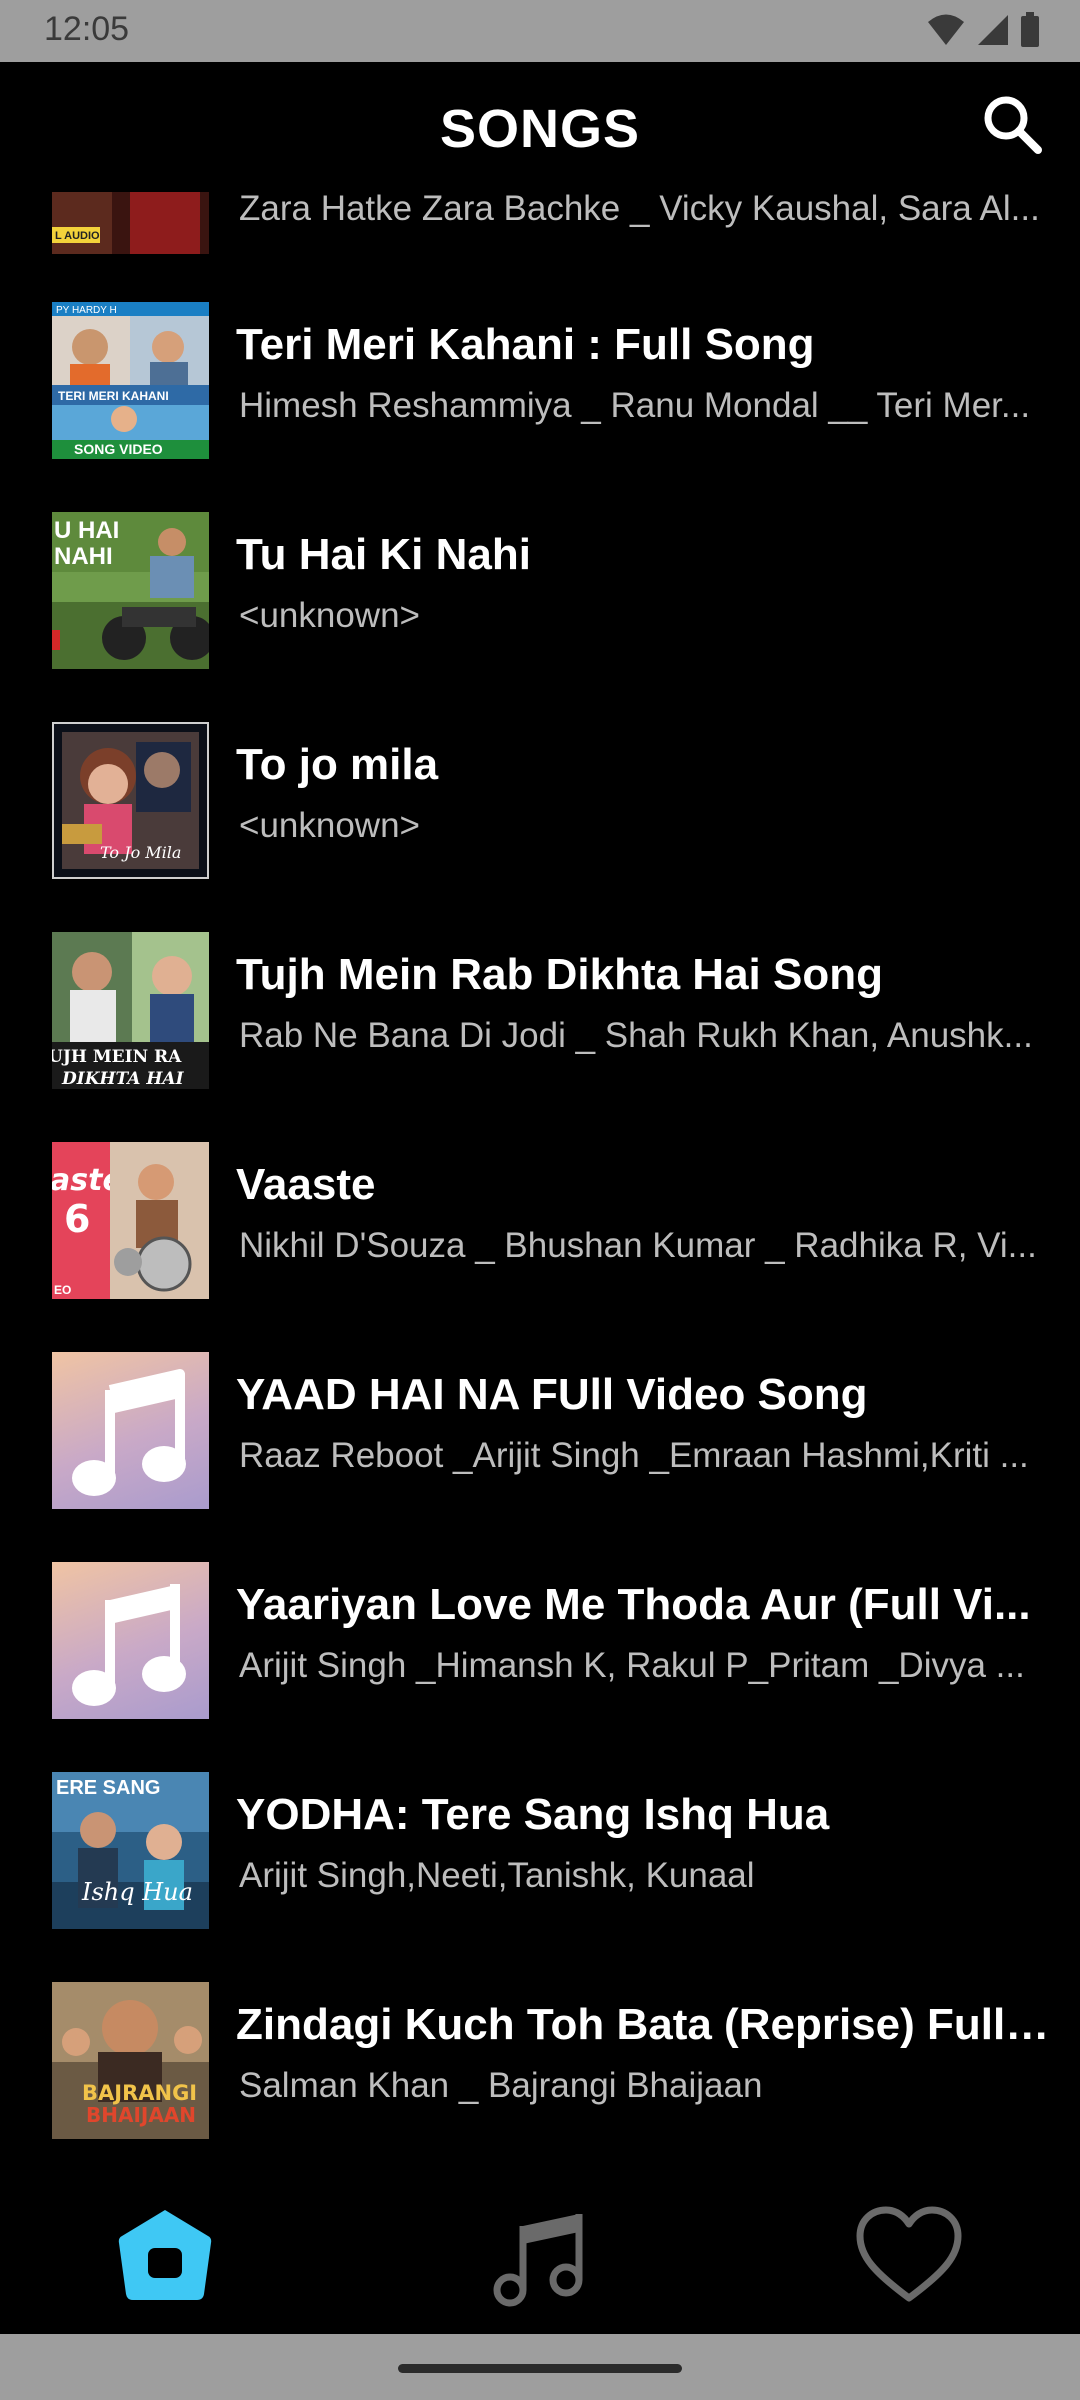 Image resolution: width=1080 pixels, height=2400 pixels. What do you see at coordinates (77, 236) in the screenshot?
I see `svg-text: L AUDIO` at bounding box center [77, 236].